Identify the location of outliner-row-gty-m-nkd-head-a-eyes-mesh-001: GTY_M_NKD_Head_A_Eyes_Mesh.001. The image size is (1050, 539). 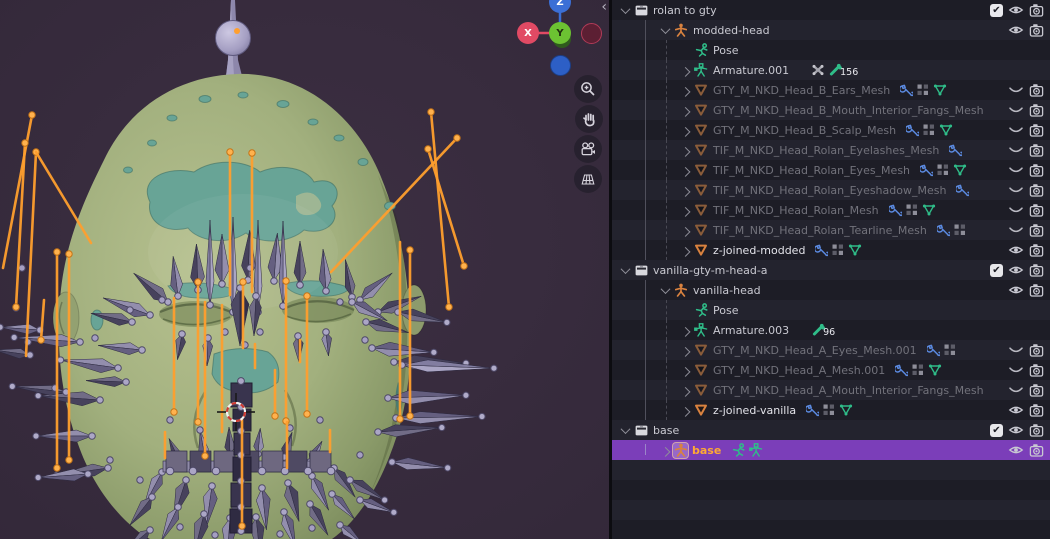
(831, 350).